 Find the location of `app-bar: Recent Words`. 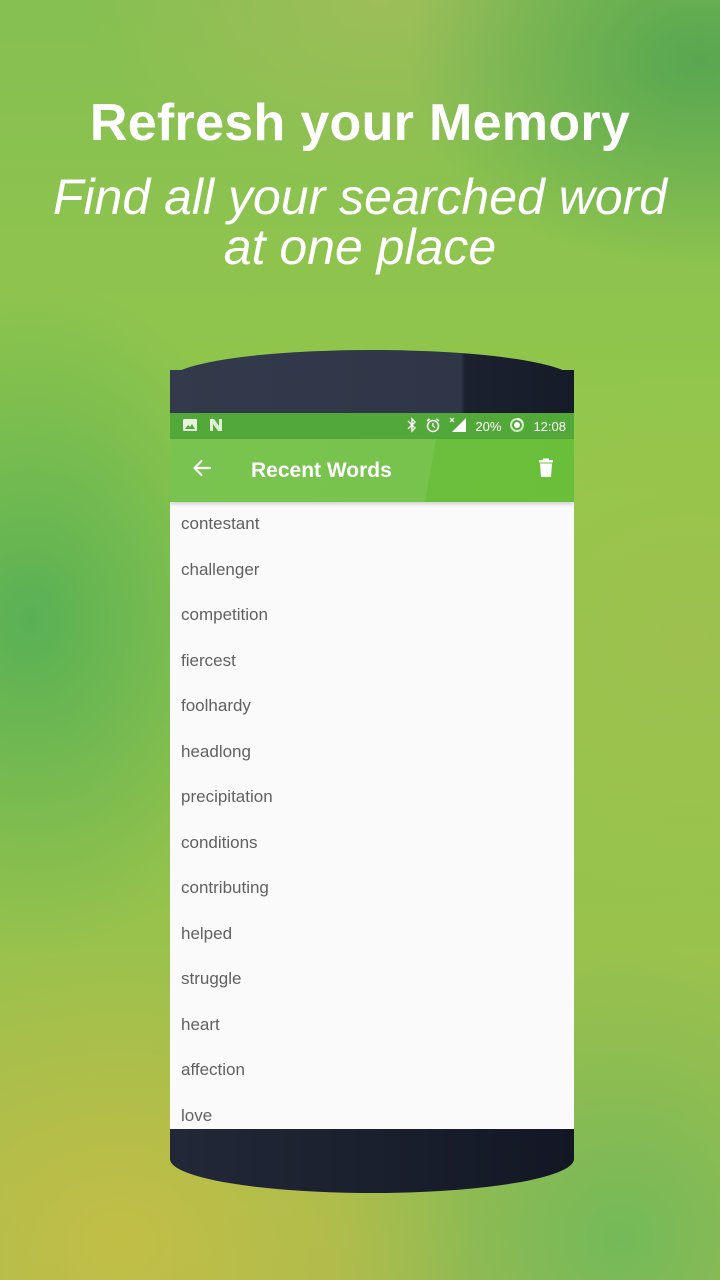

app-bar: Recent Words is located at coordinates (372, 470).